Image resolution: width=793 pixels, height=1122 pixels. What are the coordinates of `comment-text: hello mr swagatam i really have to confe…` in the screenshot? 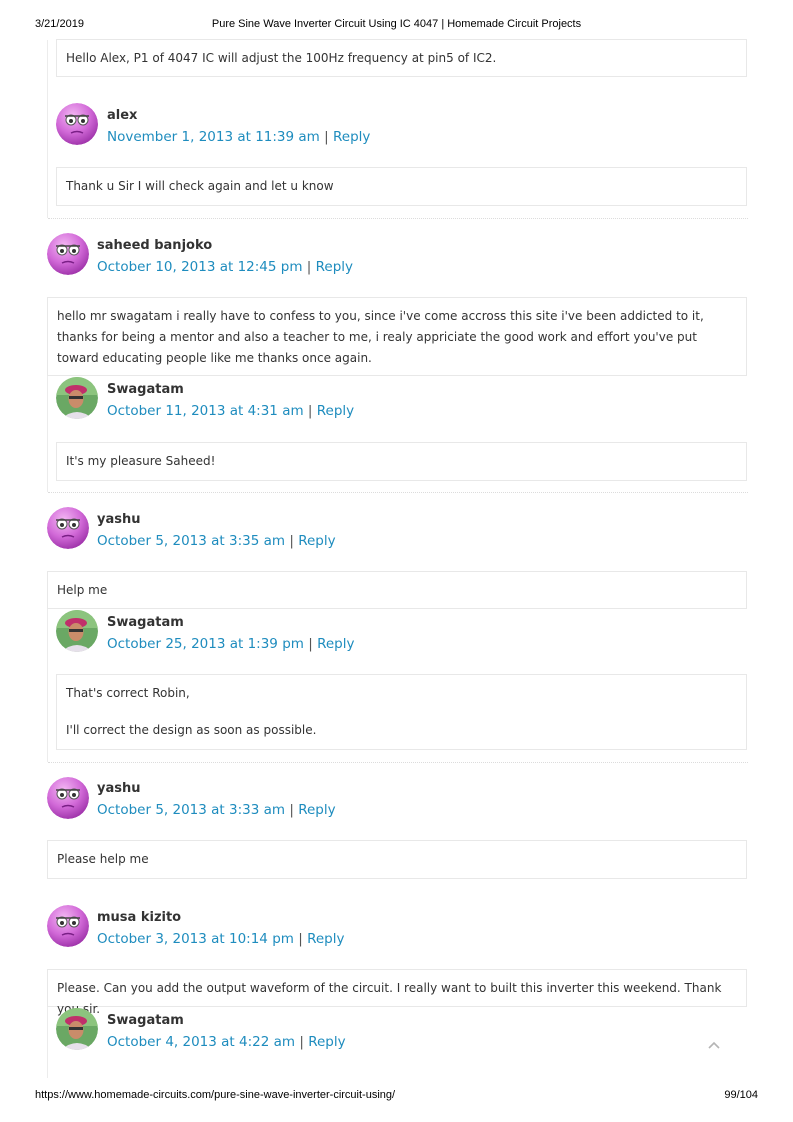 It's located at (380, 337).